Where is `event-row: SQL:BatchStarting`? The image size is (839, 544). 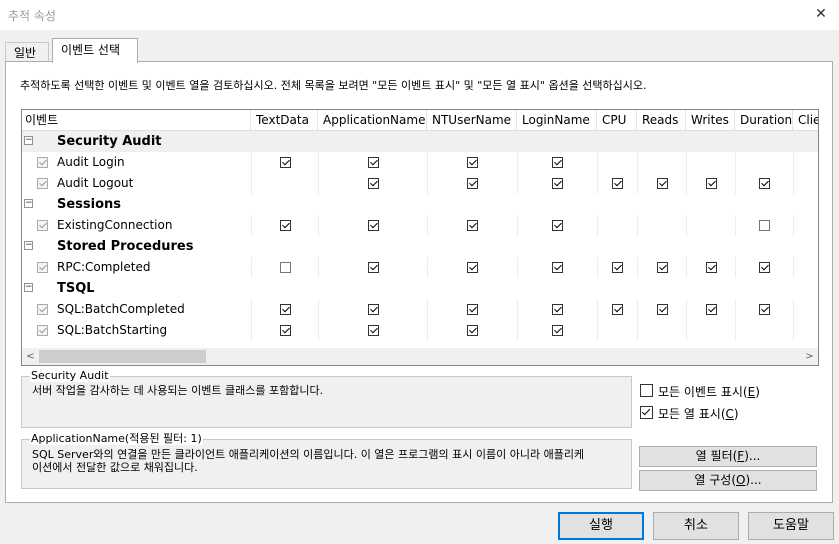
event-row: SQL:BatchStarting is located at coordinates (420, 330).